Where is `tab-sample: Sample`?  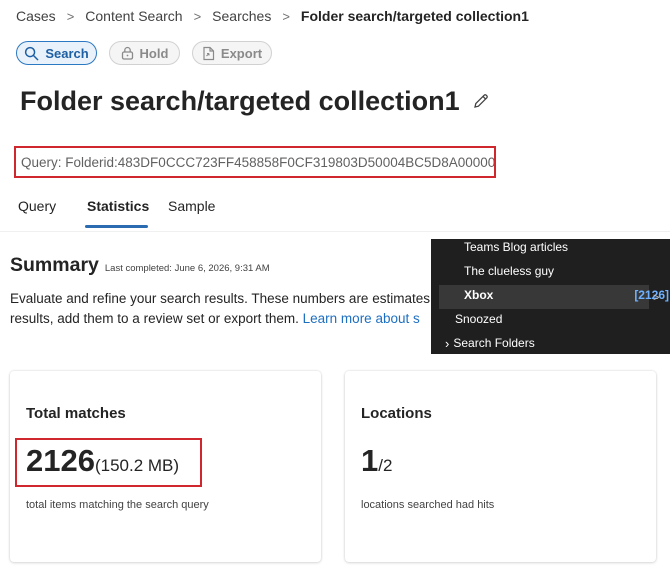
tab-sample: Sample is located at coordinates (191, 213).